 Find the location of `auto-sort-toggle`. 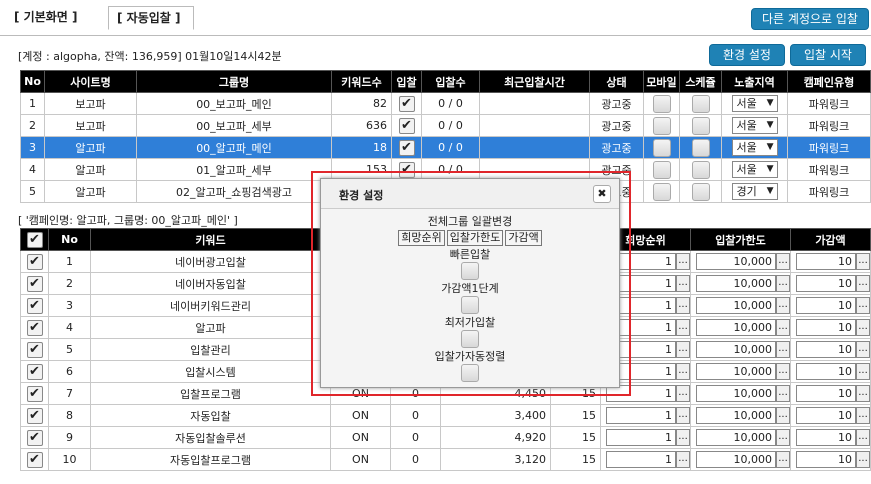

auto-sort-toggle is located at coordinates (470, 373).